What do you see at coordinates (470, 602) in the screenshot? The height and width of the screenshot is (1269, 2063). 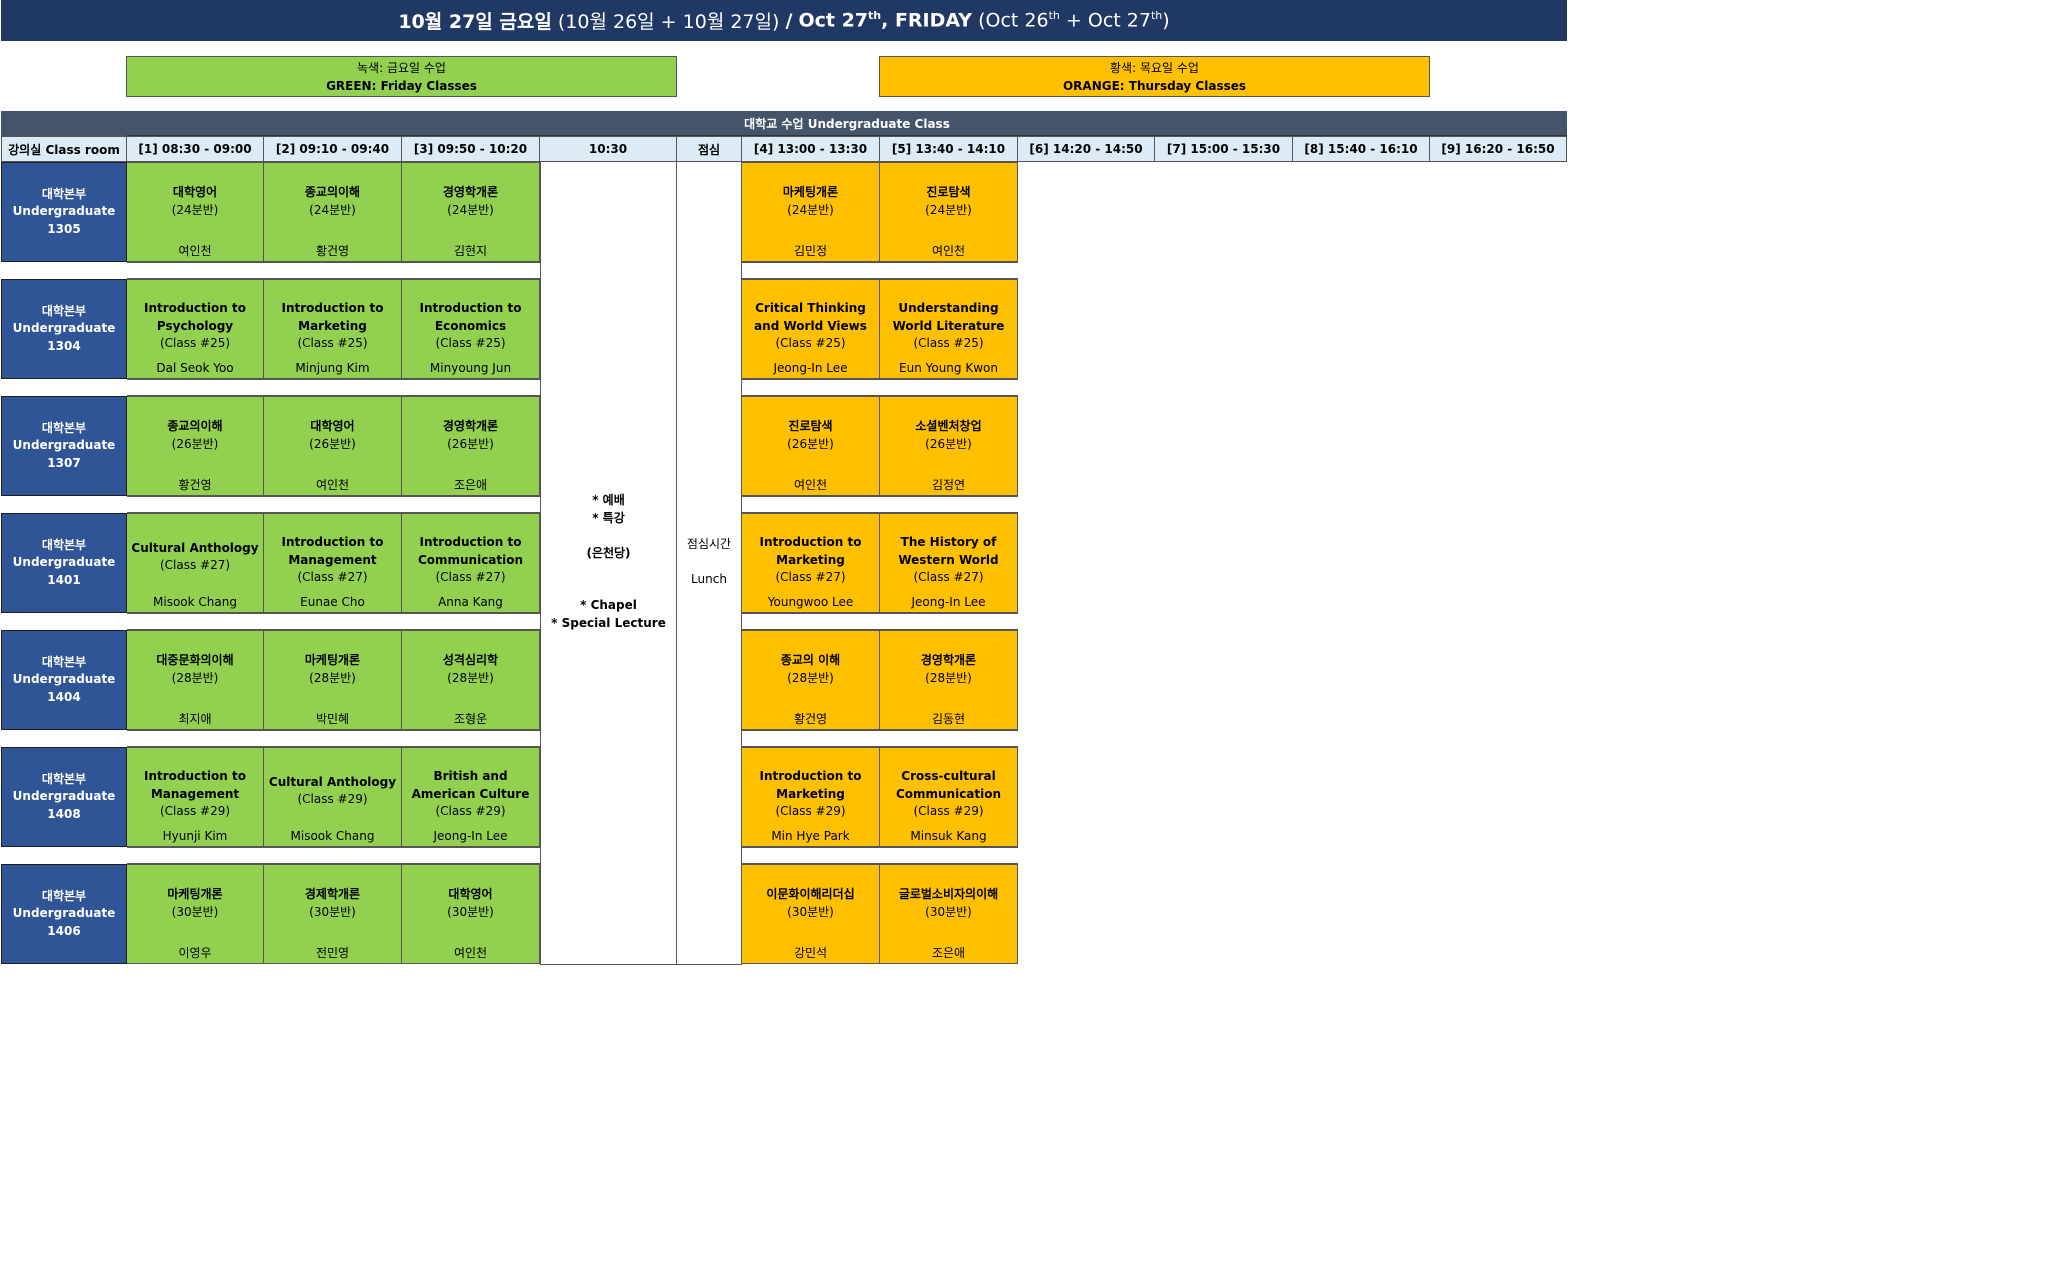 I see `class-instructor: Anna Kang` at bounding box center [470, 602].